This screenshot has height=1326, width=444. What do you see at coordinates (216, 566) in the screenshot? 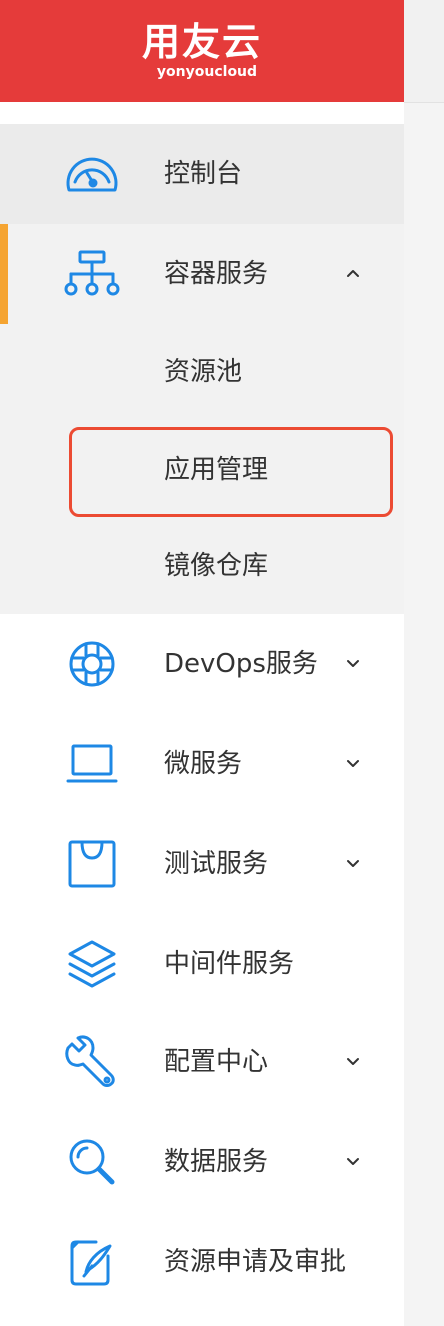
I see `sidebar-subitem-label: 镜像仓库` at bounding box center [216, 566].